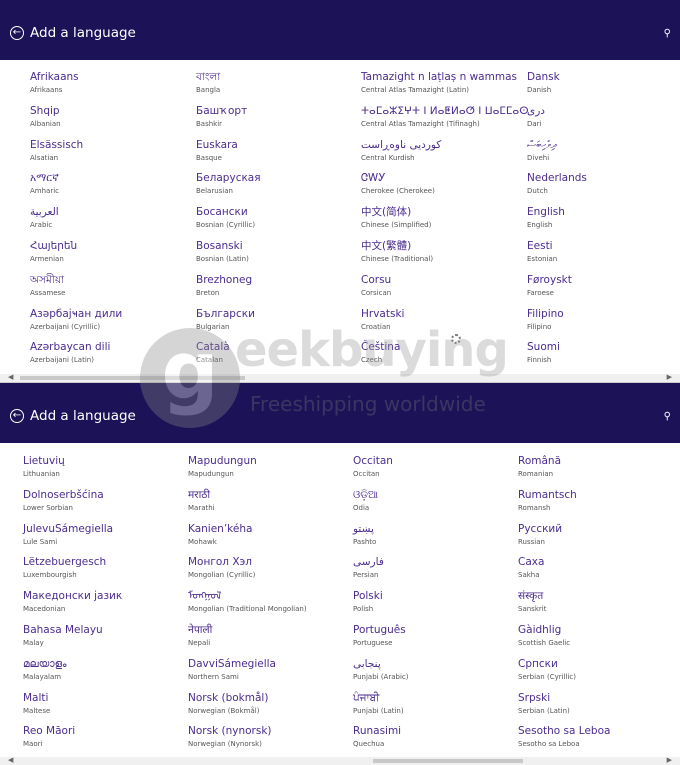 Image resolution: width=680 pixels, height=765 pixels. What do you see at coordinates (112, 151) in the screenshot?
I see `language-item: Elsässisch Alsatian` at bounding box center [112, 151].